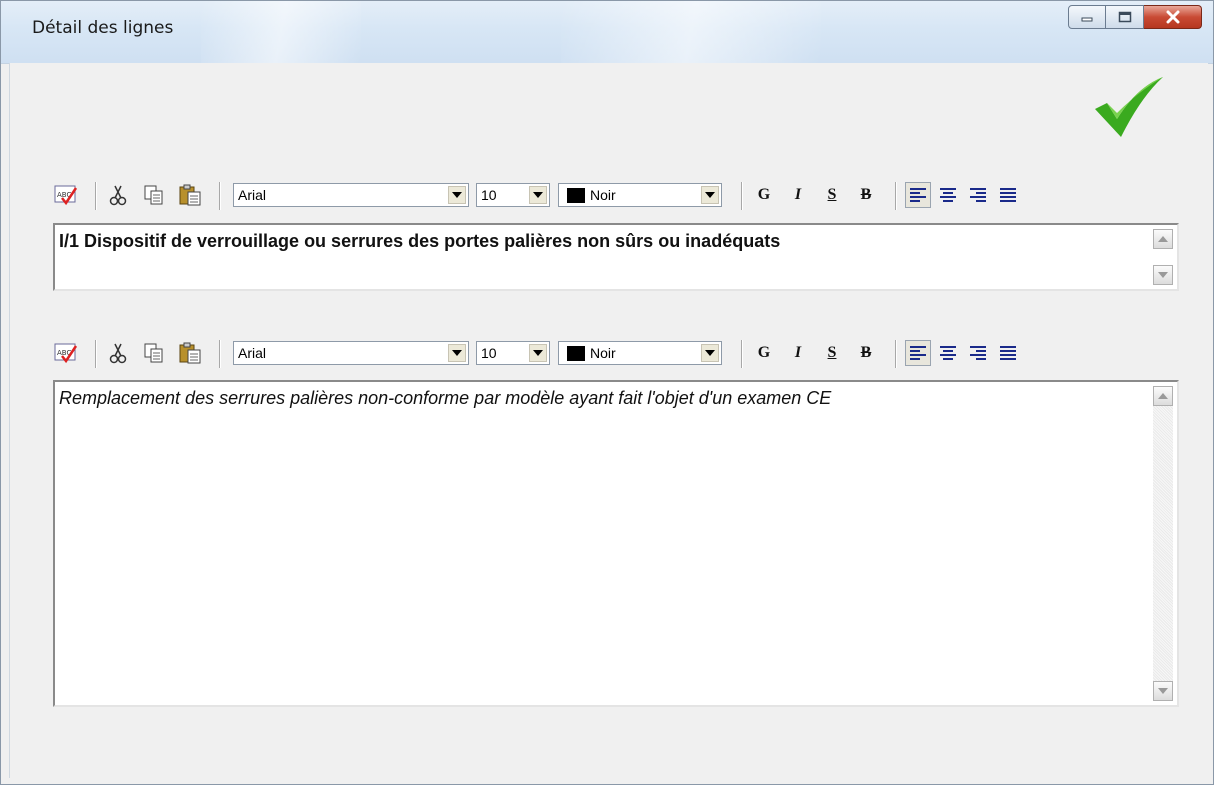  What do you see at coordinates (553, 353) in the screenshot?
I see `format-toolbar-description: ABC Arial 10 Noir G I S B` at bounding box center [553, 353].